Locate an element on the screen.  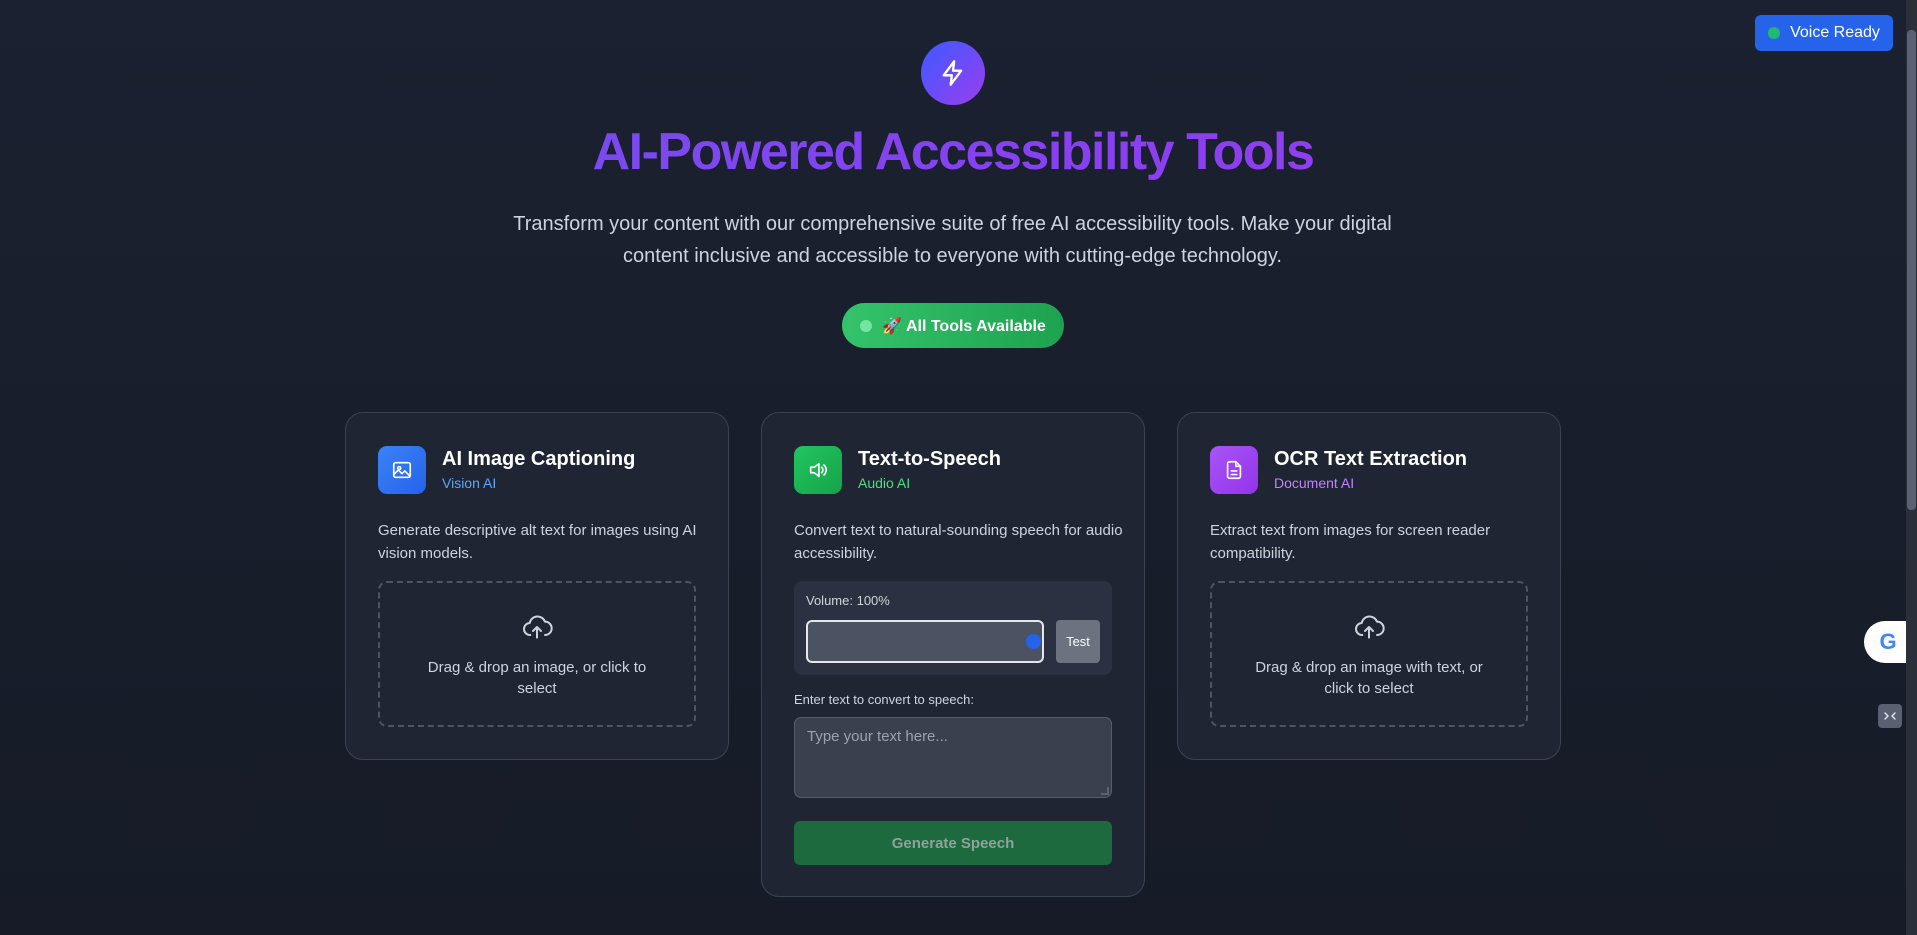
text-input-label: Enter text to convert to speech: is located at coordinates (884, 699).